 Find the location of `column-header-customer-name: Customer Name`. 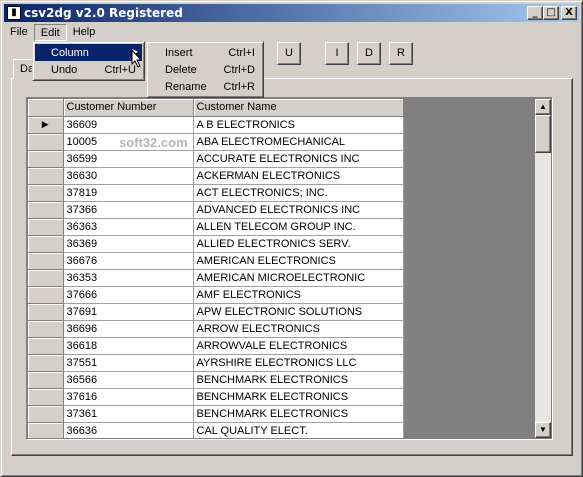

column-header-customer-name: Customer Name is located at coordinates (298, 108).